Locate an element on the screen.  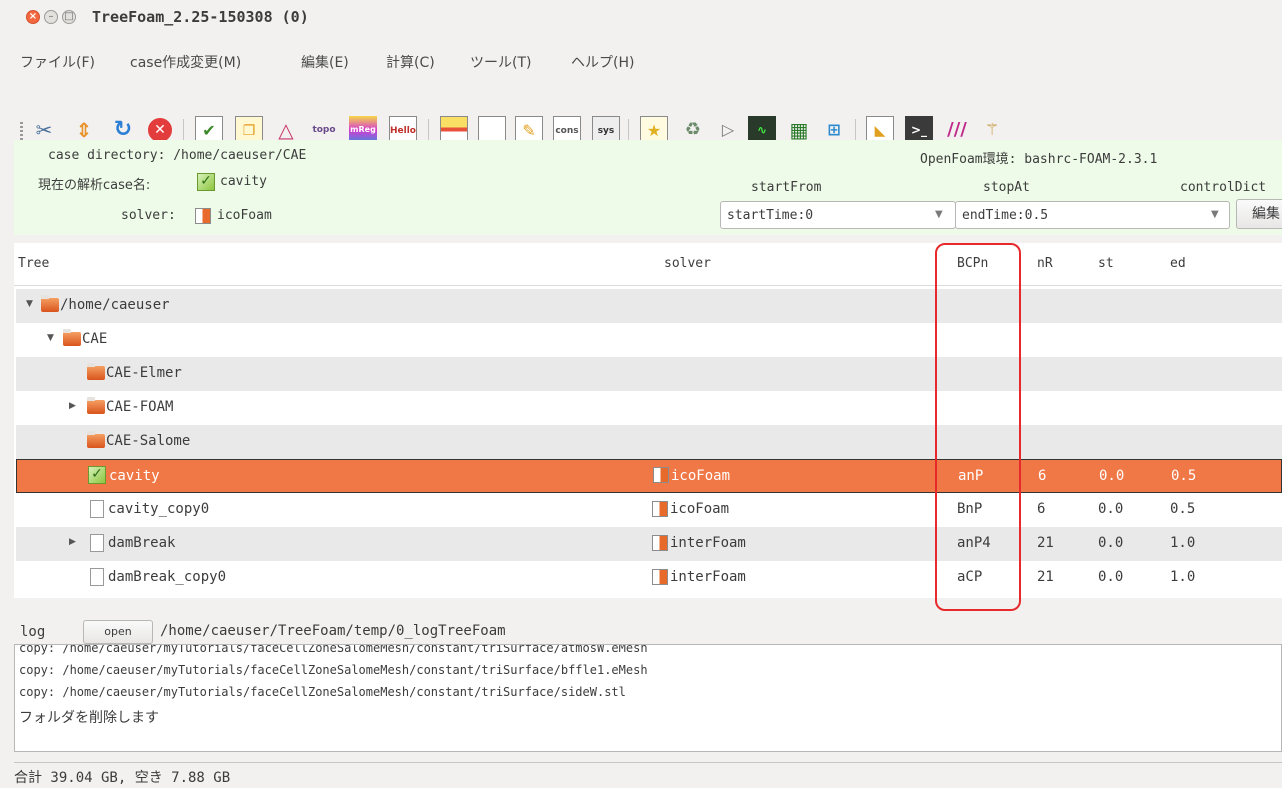
log-label: log is located at coordinates (33, 632).